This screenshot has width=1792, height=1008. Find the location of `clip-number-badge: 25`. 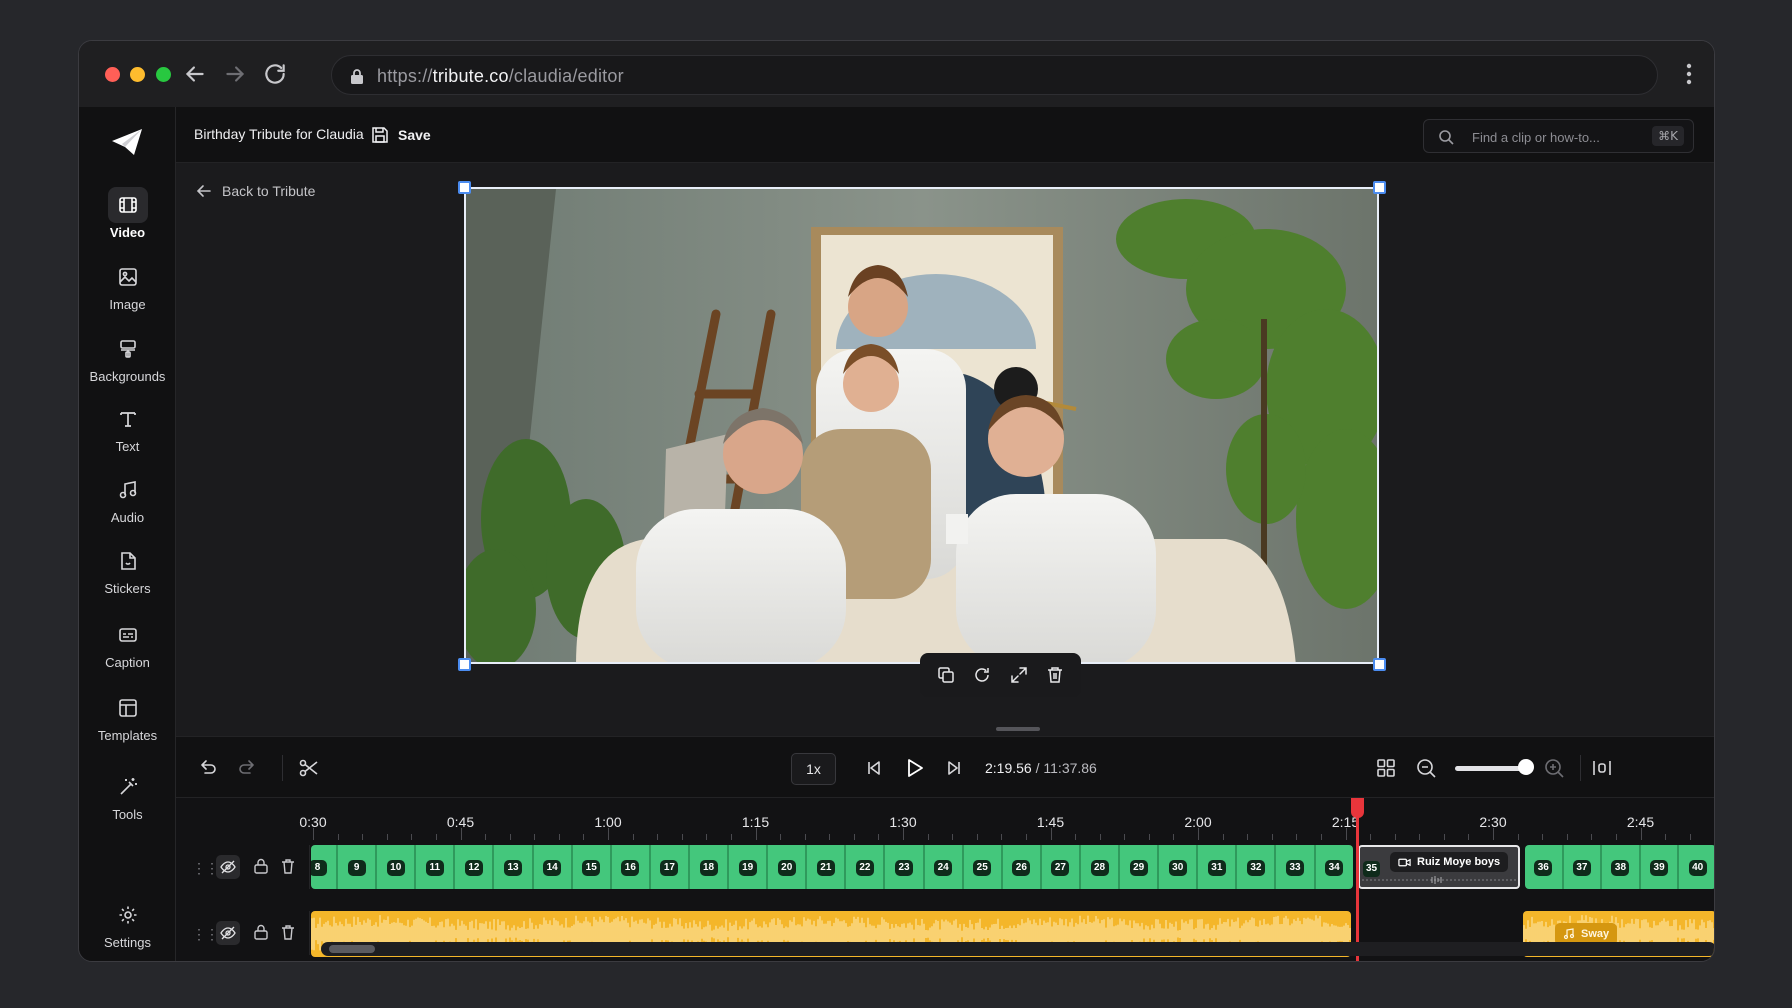

clip-number-badge: 25 is located at coordinates (982, 868).